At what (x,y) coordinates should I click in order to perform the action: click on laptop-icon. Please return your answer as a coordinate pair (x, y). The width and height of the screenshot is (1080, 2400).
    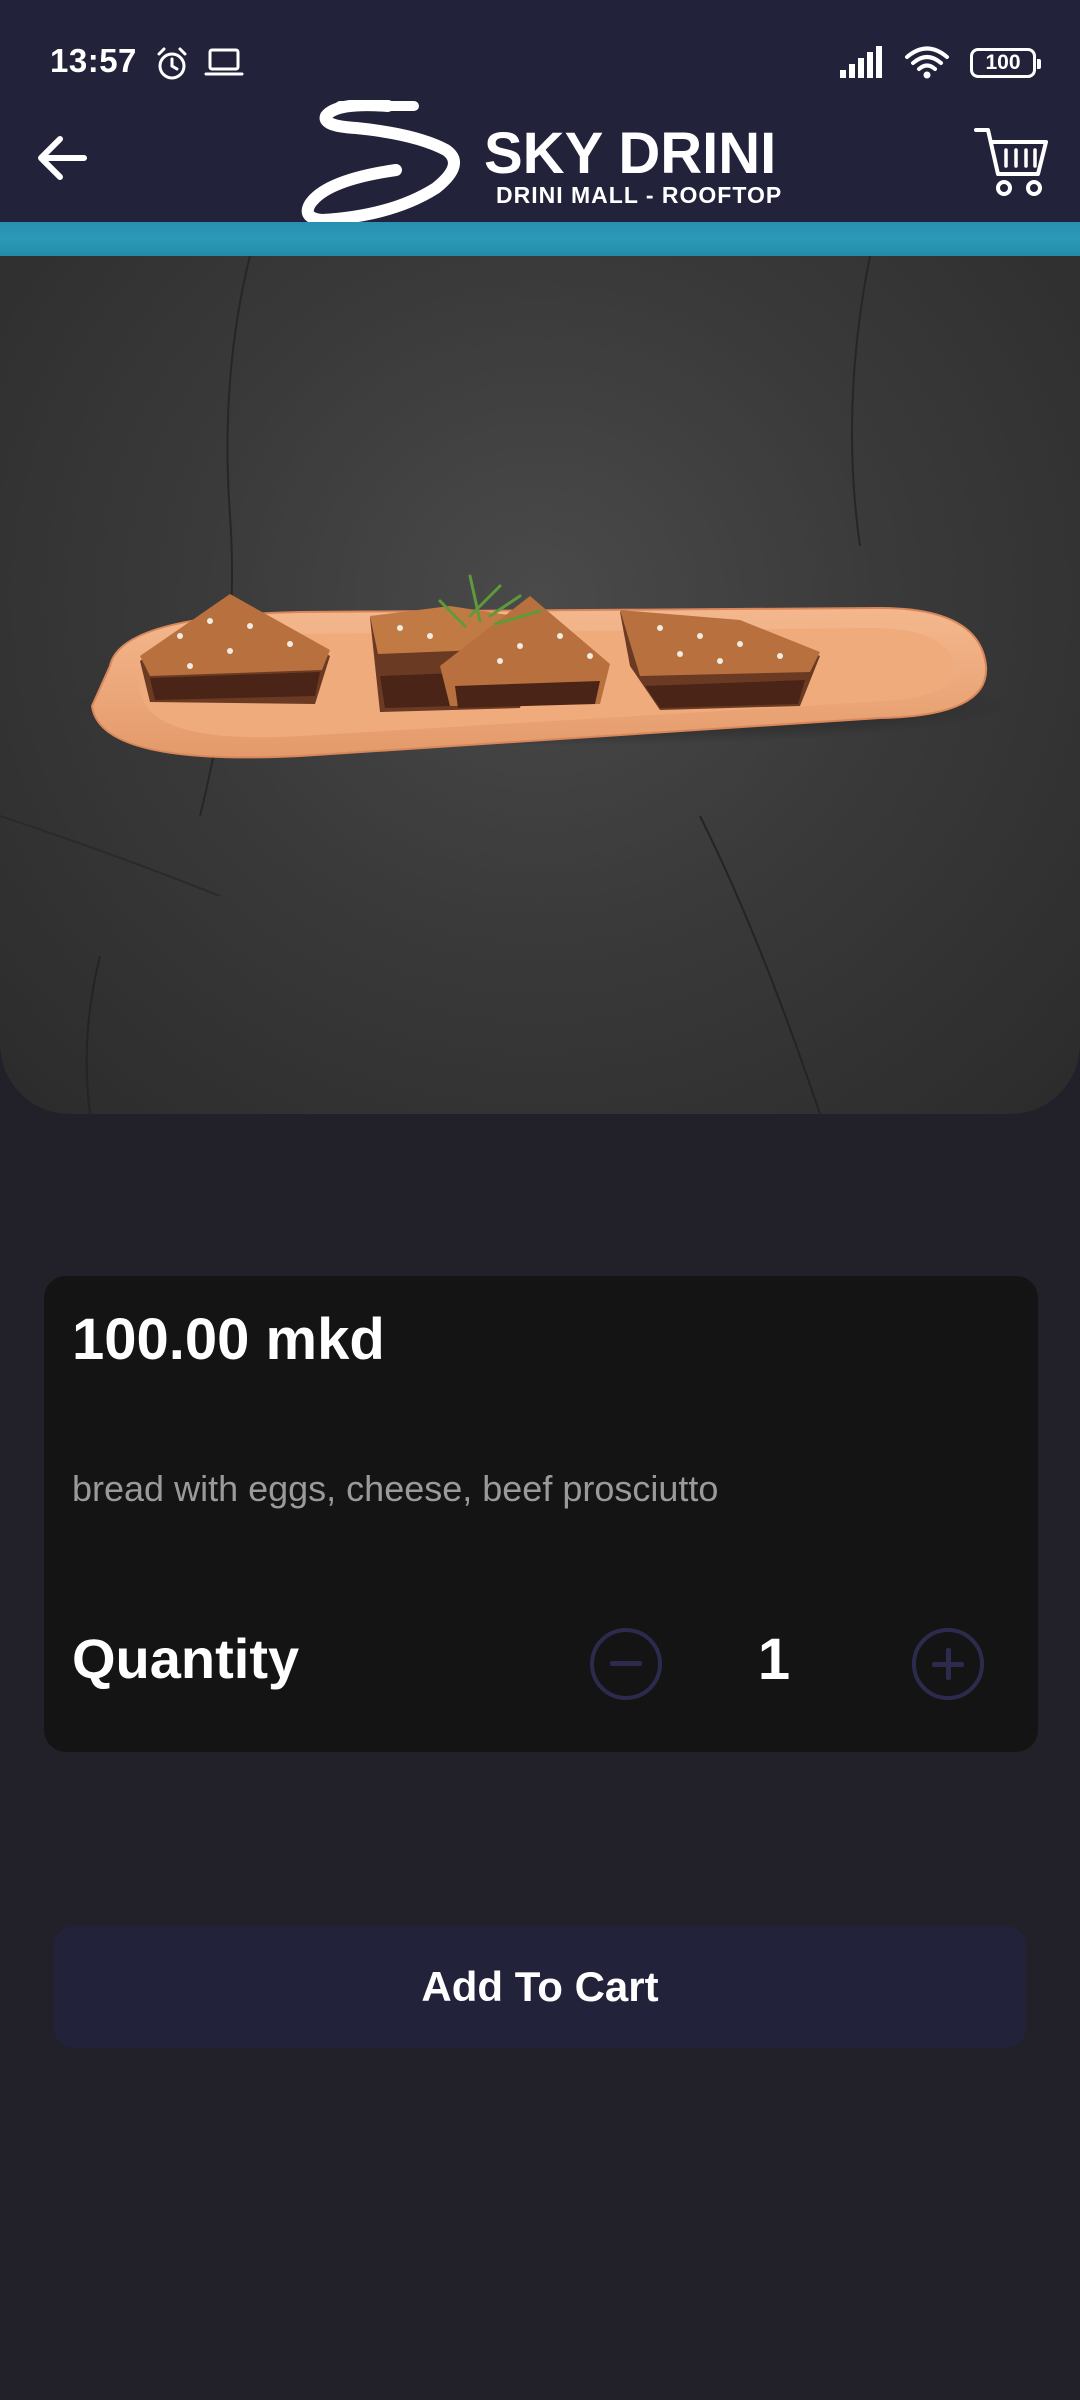
    Looking at the image, I should click on (224, 62).